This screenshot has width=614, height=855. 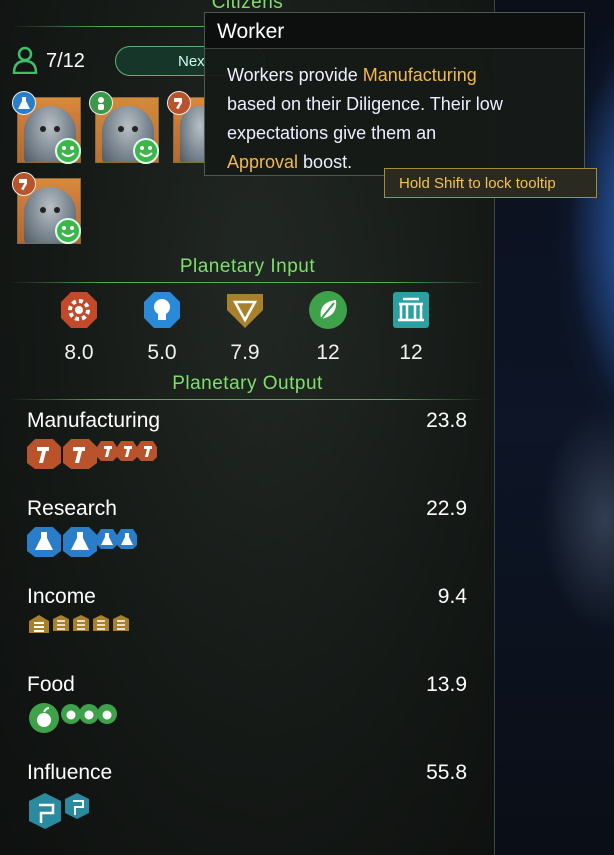 What do you see at coordinates (101, 103) in the screenshot?
I see `citizen-person-icon` at bounding box center [101, 103].